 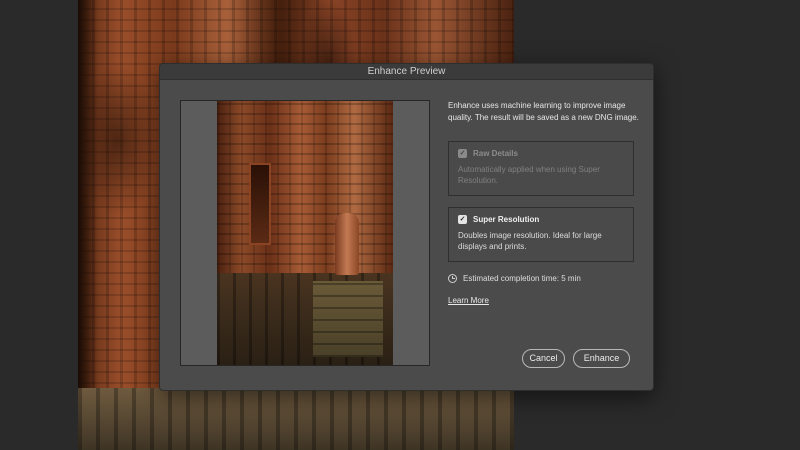 I want to click on estimated-time-text: Estimated completion time: 5 min, so click(x=522, y=278).